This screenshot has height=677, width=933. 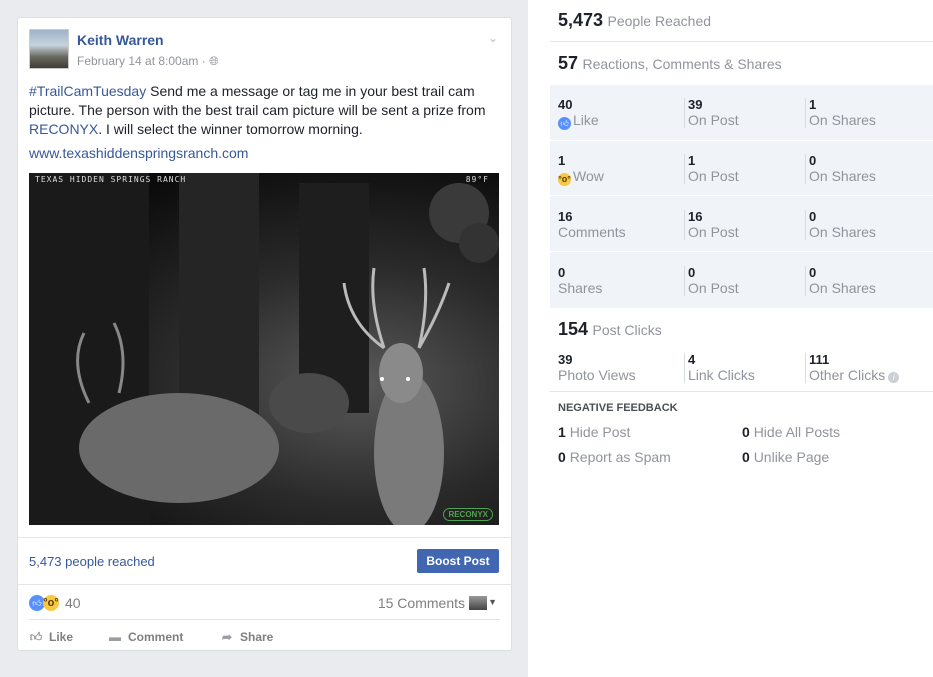 I want to click on wow-reaction-icon: °o°, so click(x=51, y=603).